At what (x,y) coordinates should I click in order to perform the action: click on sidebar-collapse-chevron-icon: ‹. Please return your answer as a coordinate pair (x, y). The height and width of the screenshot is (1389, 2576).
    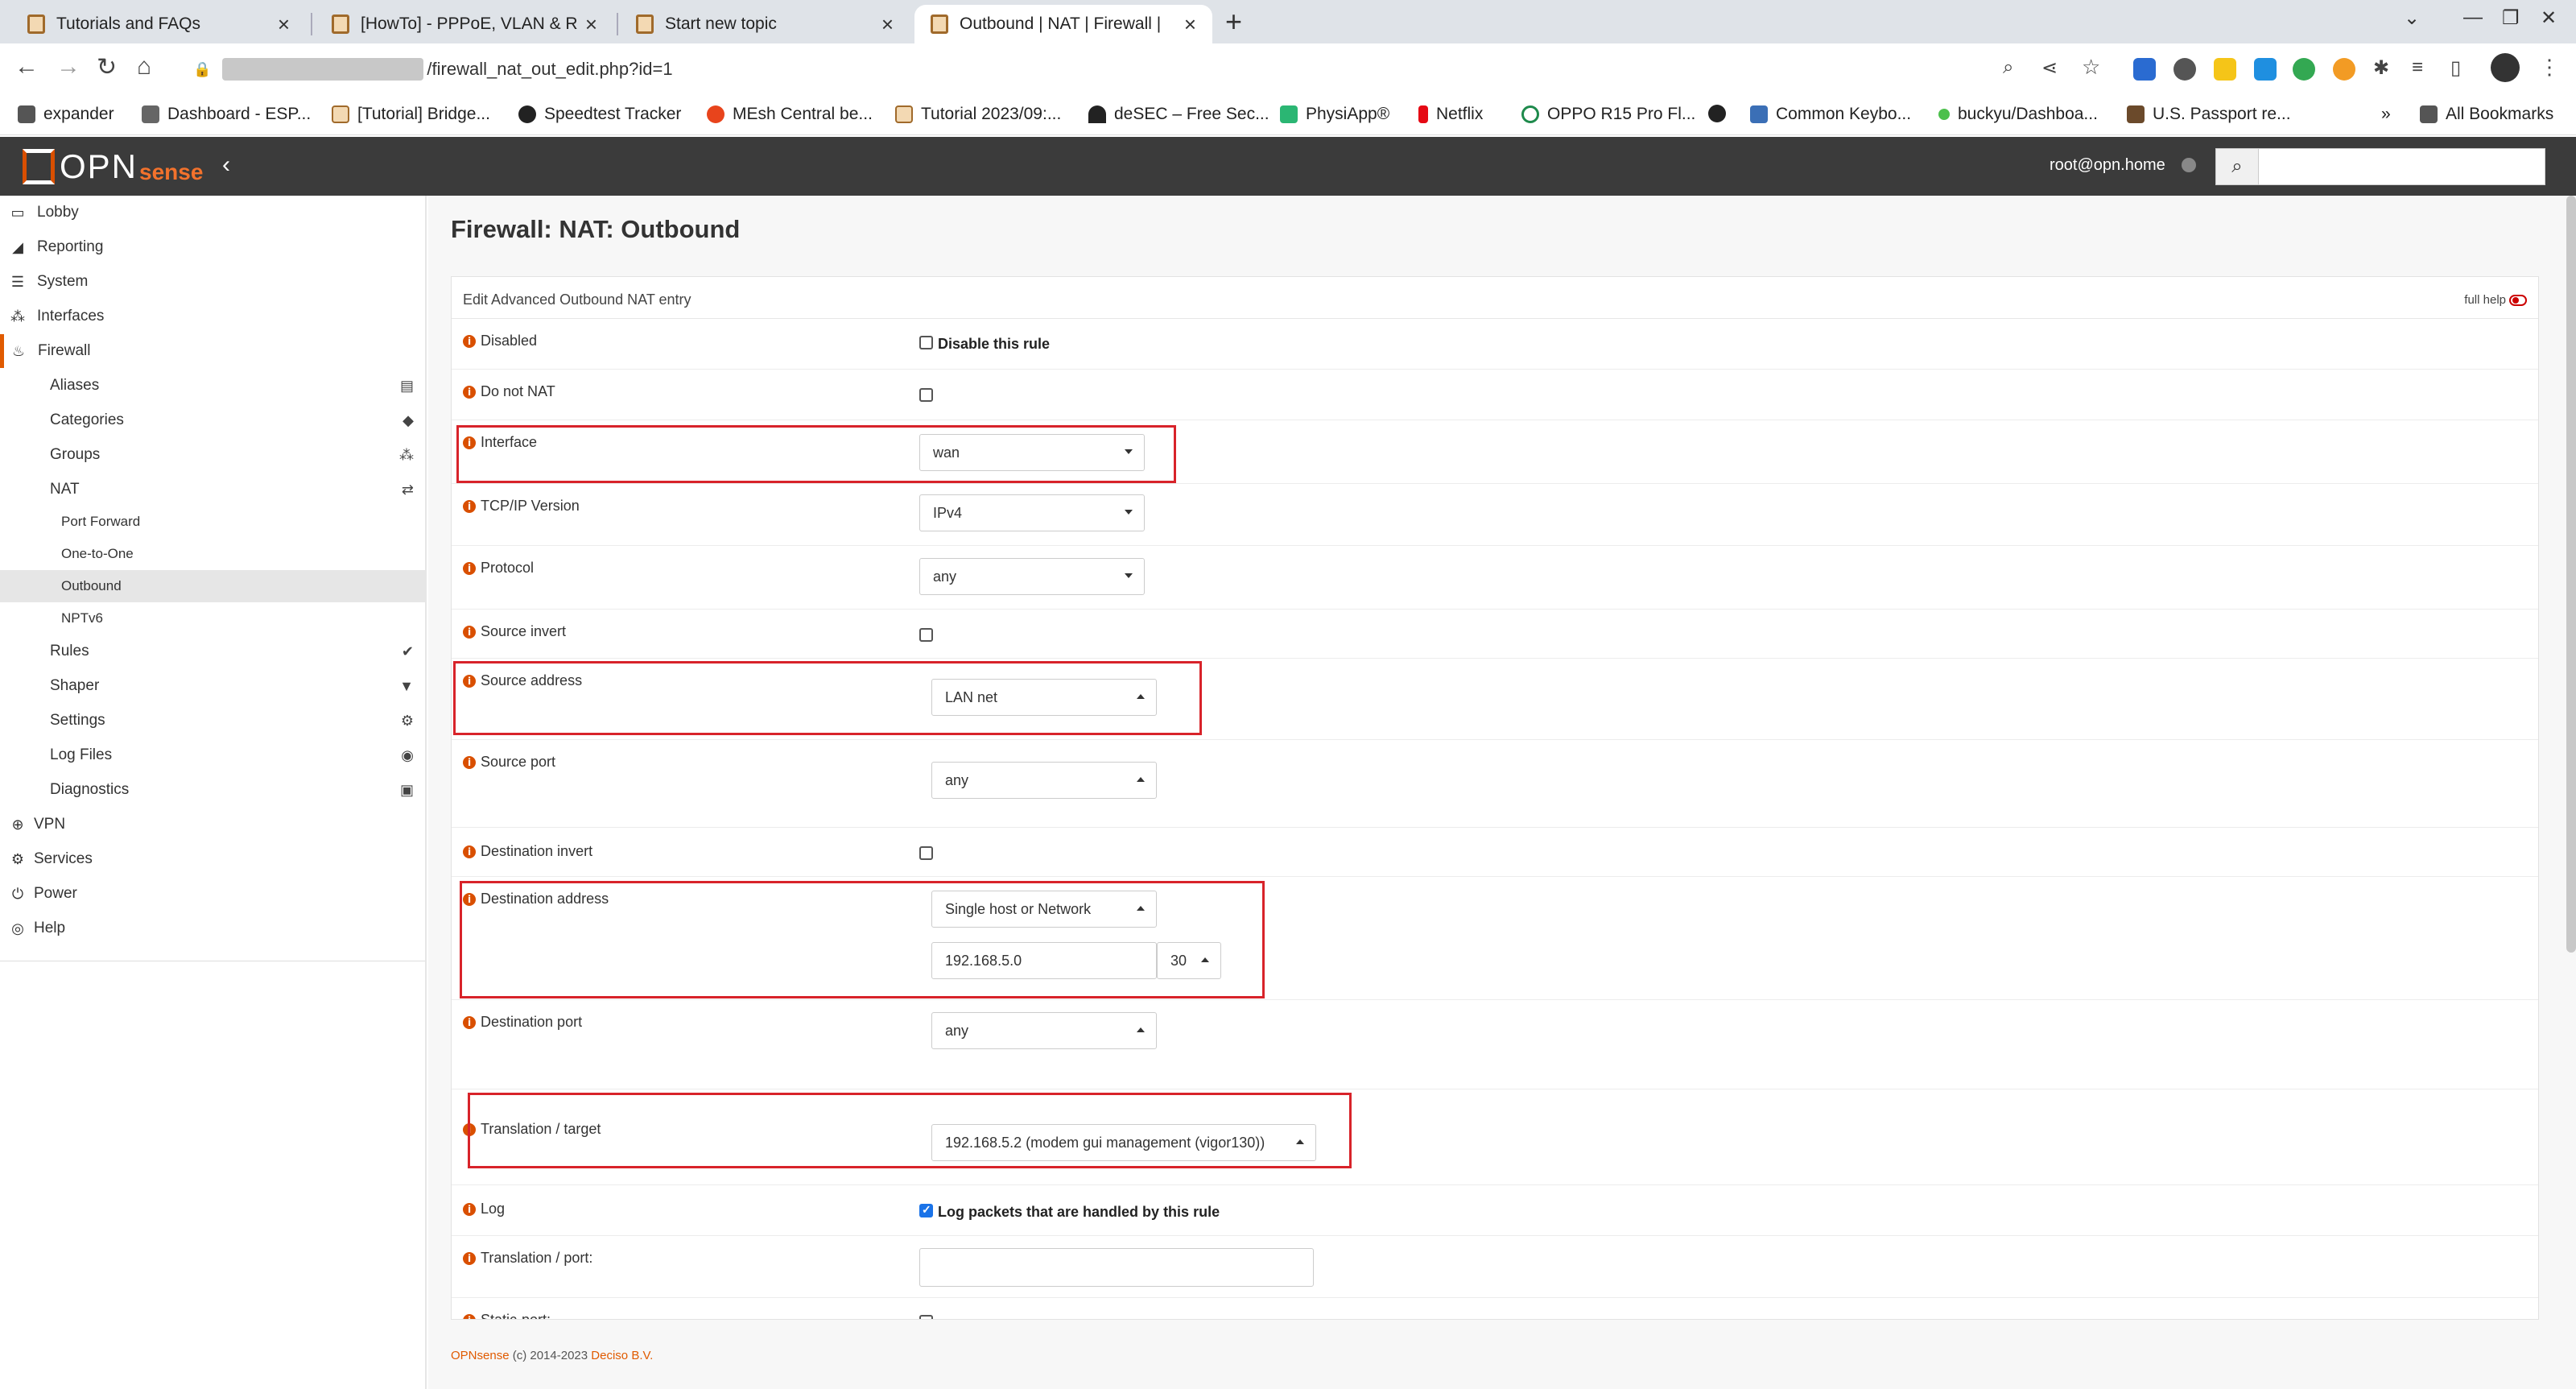
    Looking at the image, I should click on (226, 165).